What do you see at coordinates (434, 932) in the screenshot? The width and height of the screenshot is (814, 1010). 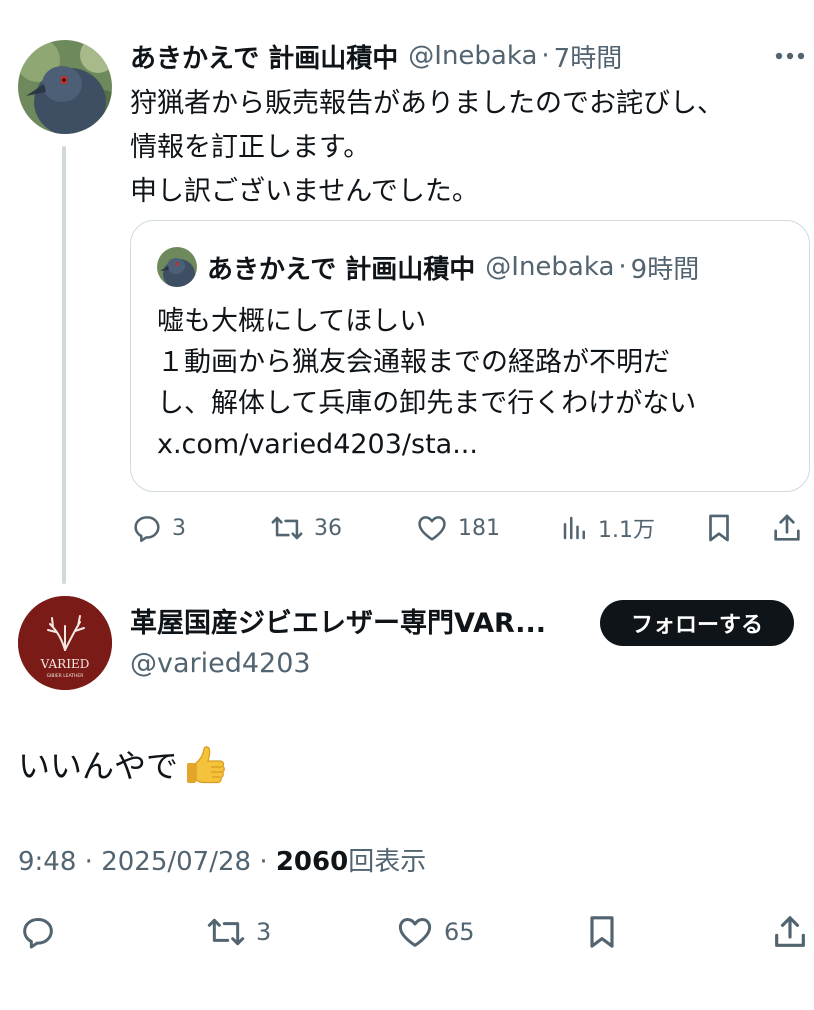 I see `main-like-button: 65` at bounding box center [434, 932].